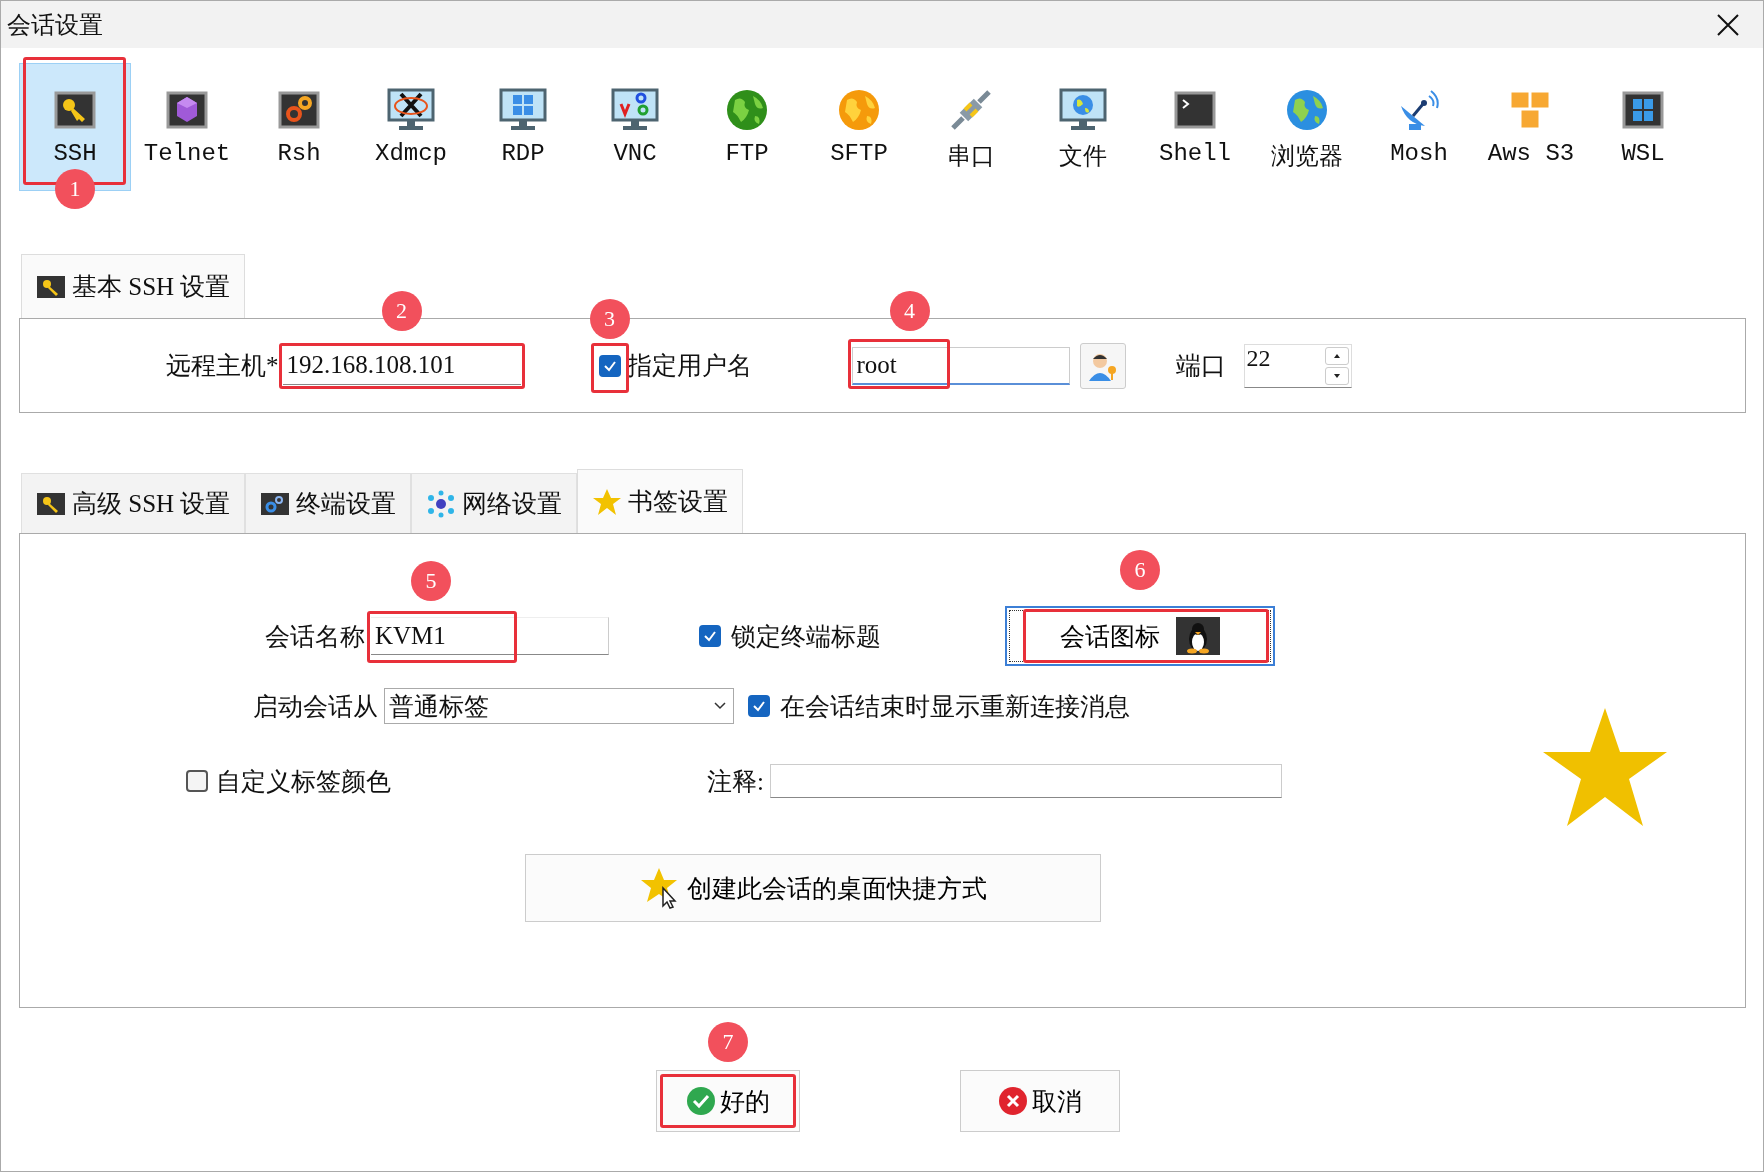 The width and height of the screenshot is (1764, 1172). What do you see at coordinates (1419, 127) in the screenshot?
I see `session-type-button: Mosh` at bounding box center [1419, 127].